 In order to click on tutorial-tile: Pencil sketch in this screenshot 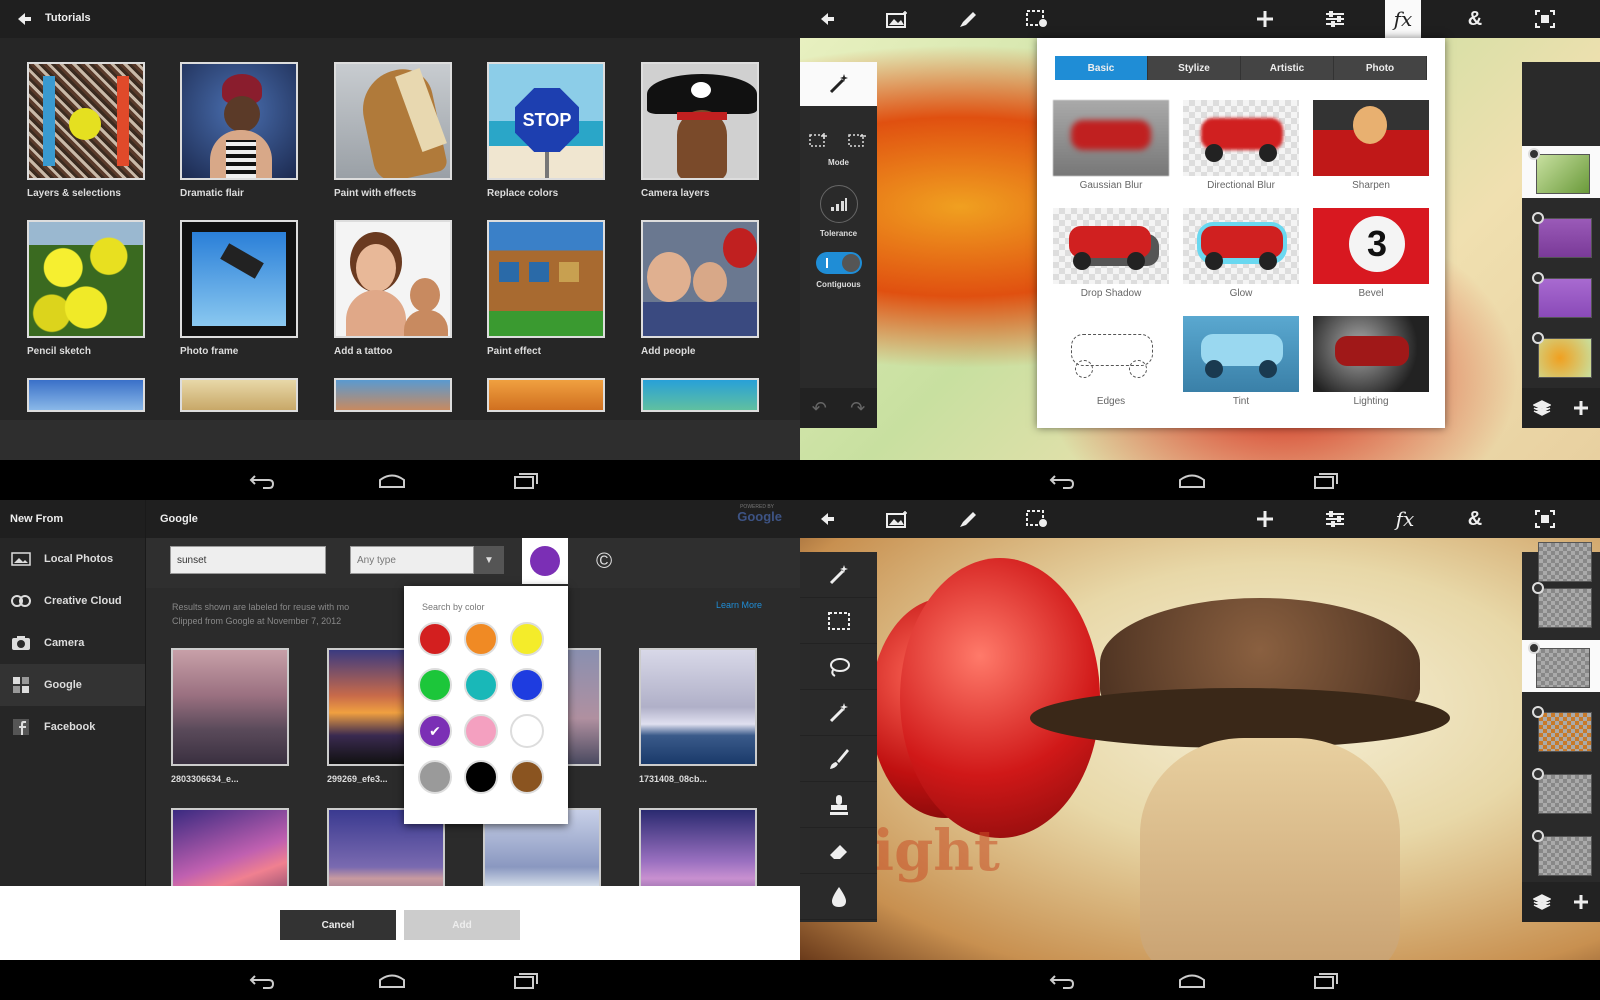, I will do `click(86, 288)`.